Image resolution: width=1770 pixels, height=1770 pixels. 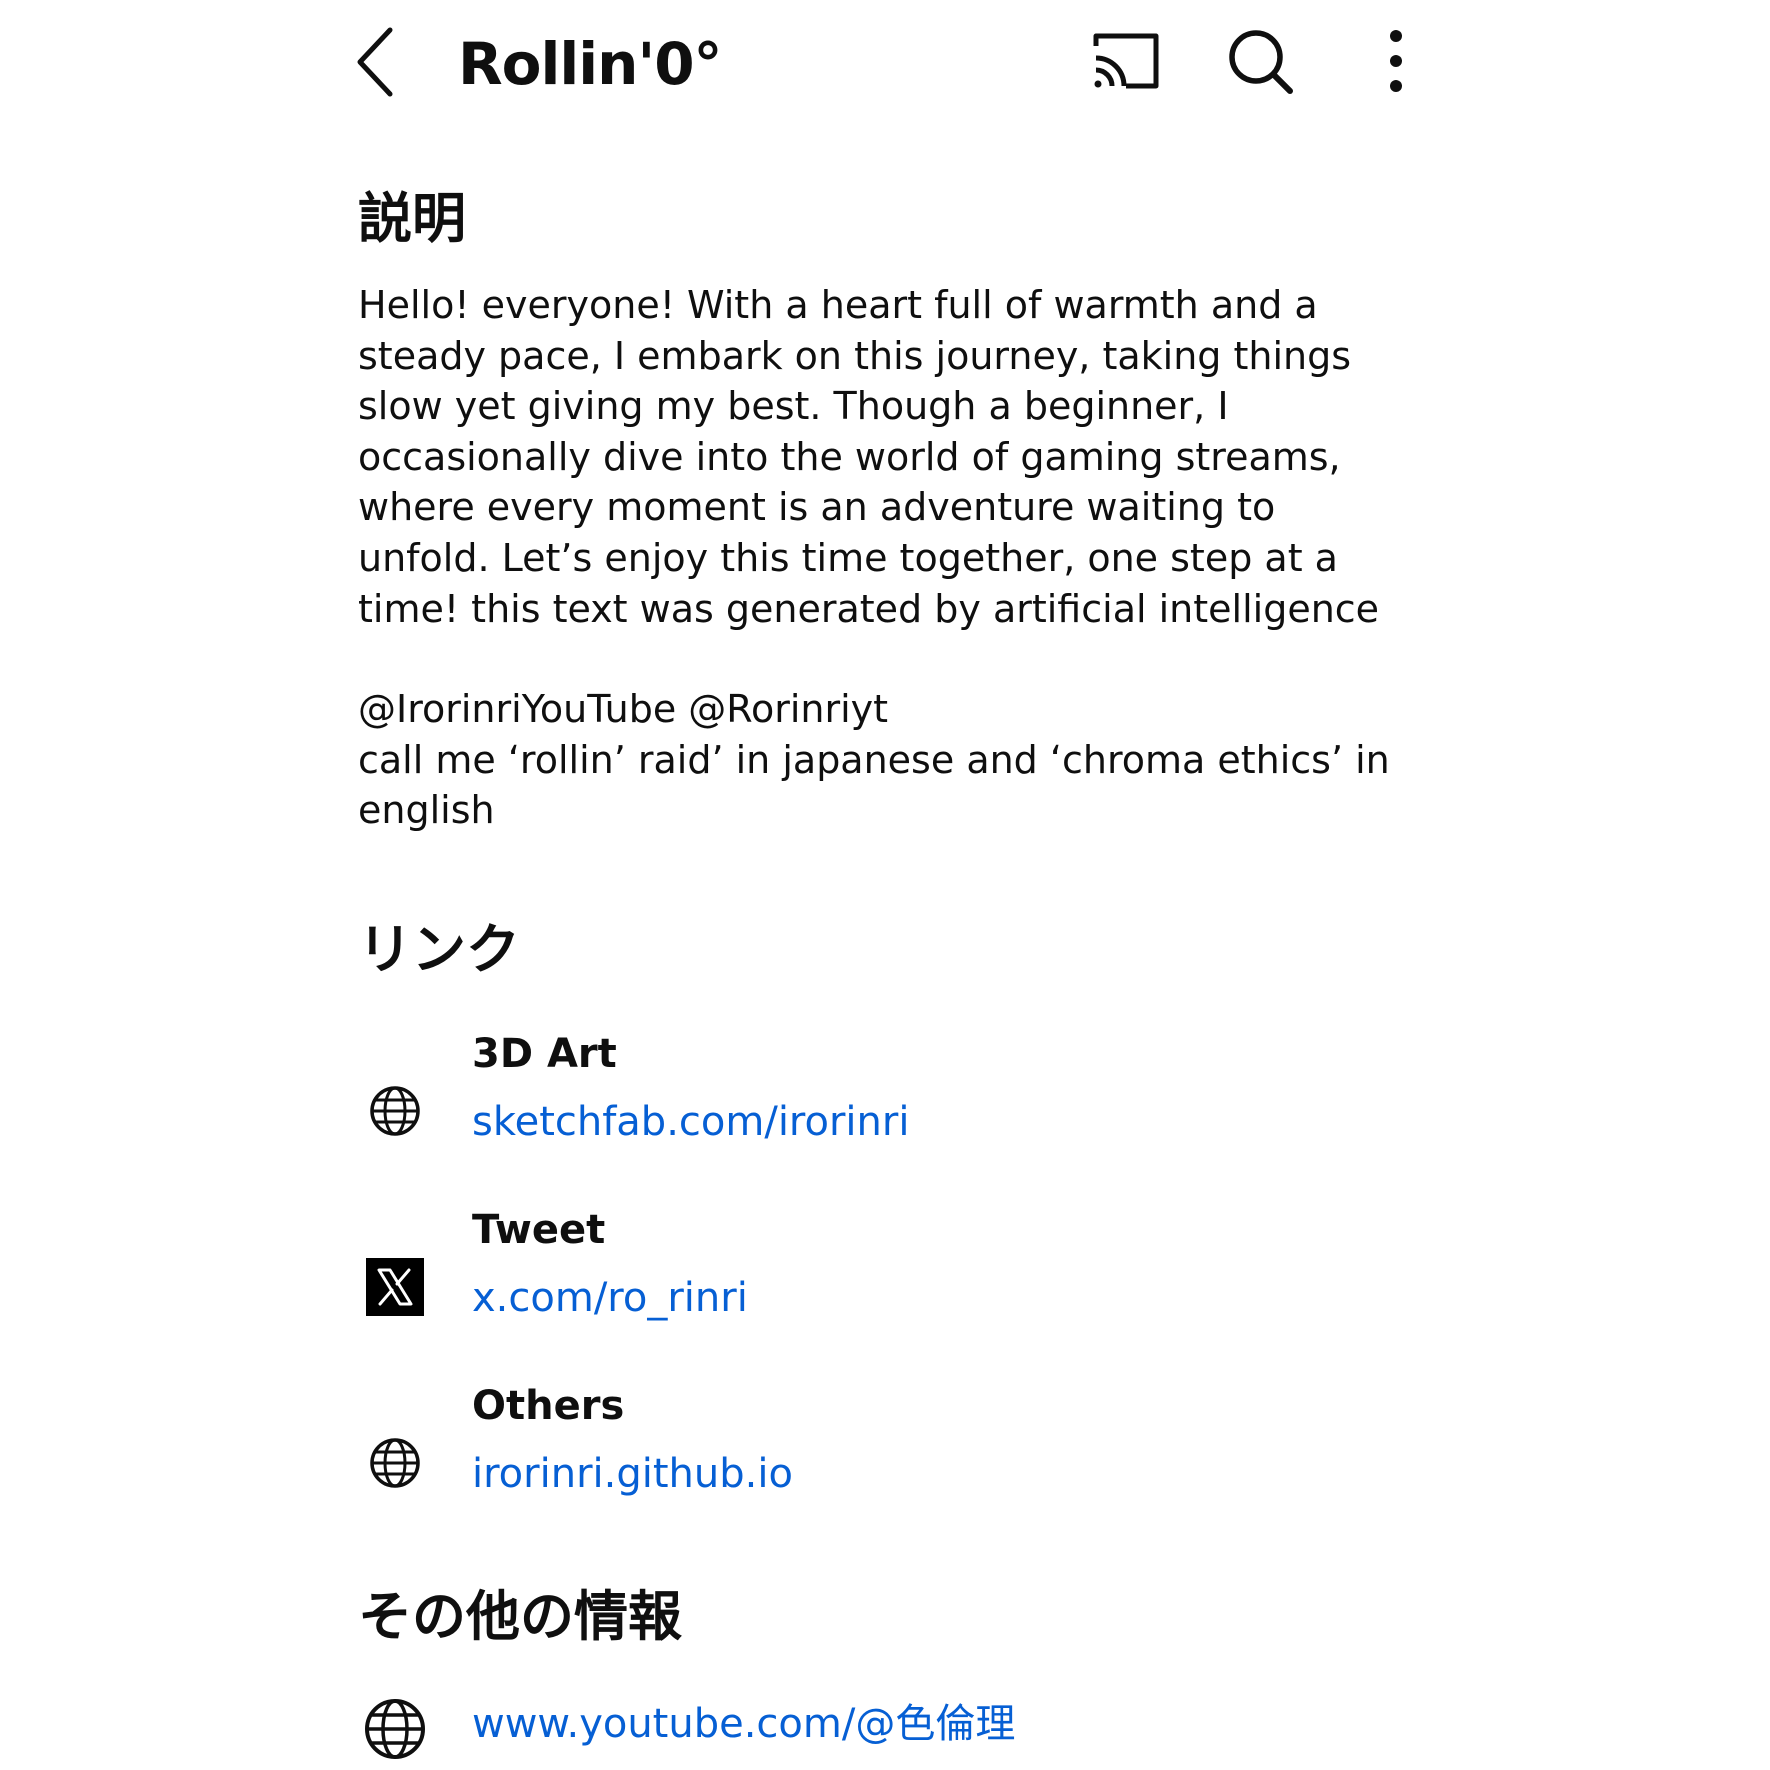 I want to click on search-button, so click(x=1262, y=62).